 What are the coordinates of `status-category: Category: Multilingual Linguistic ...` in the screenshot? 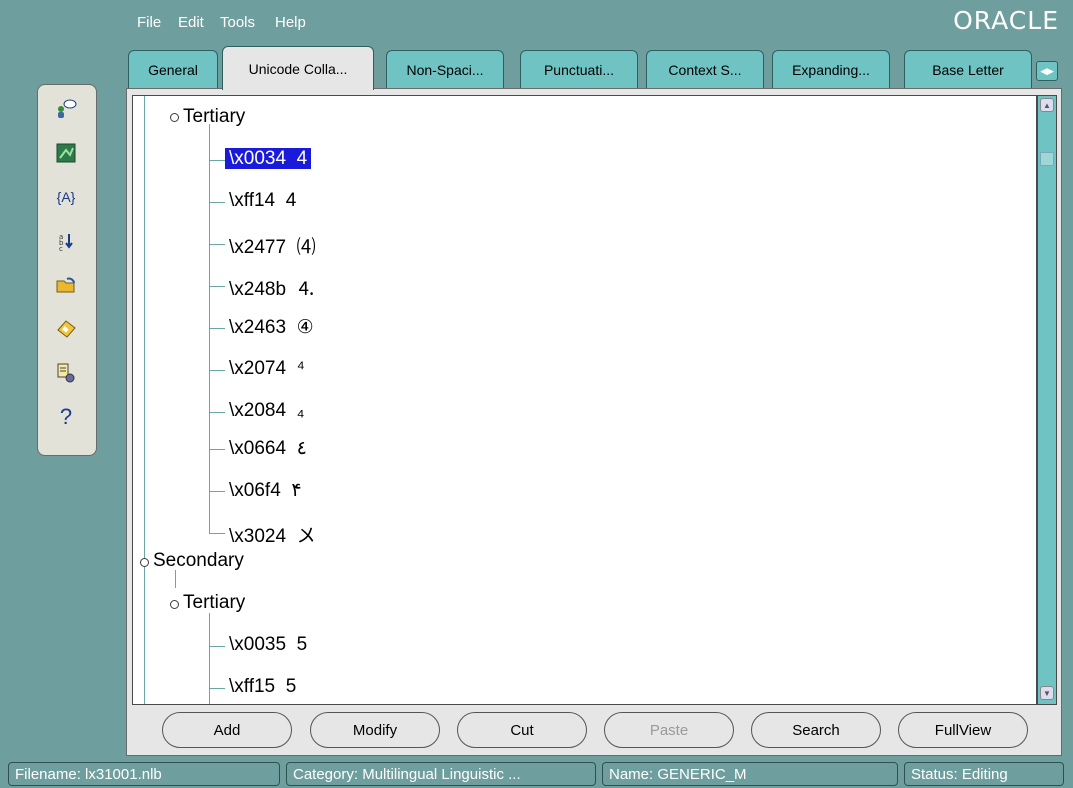 It's located at (441, 774).